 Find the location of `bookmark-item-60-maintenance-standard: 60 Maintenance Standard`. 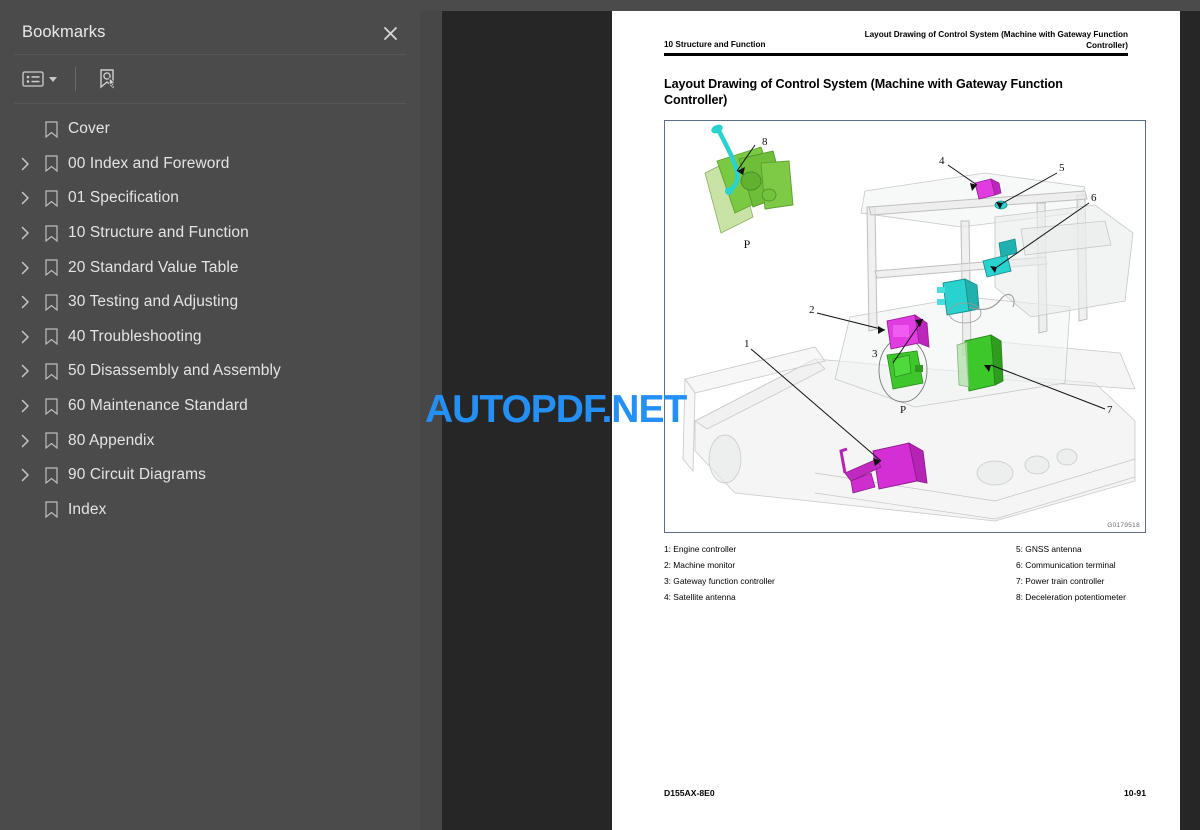

bookmark-item-60-maintenance-standard: 60 Maintenance Standard is located at coordinates (210, 406).